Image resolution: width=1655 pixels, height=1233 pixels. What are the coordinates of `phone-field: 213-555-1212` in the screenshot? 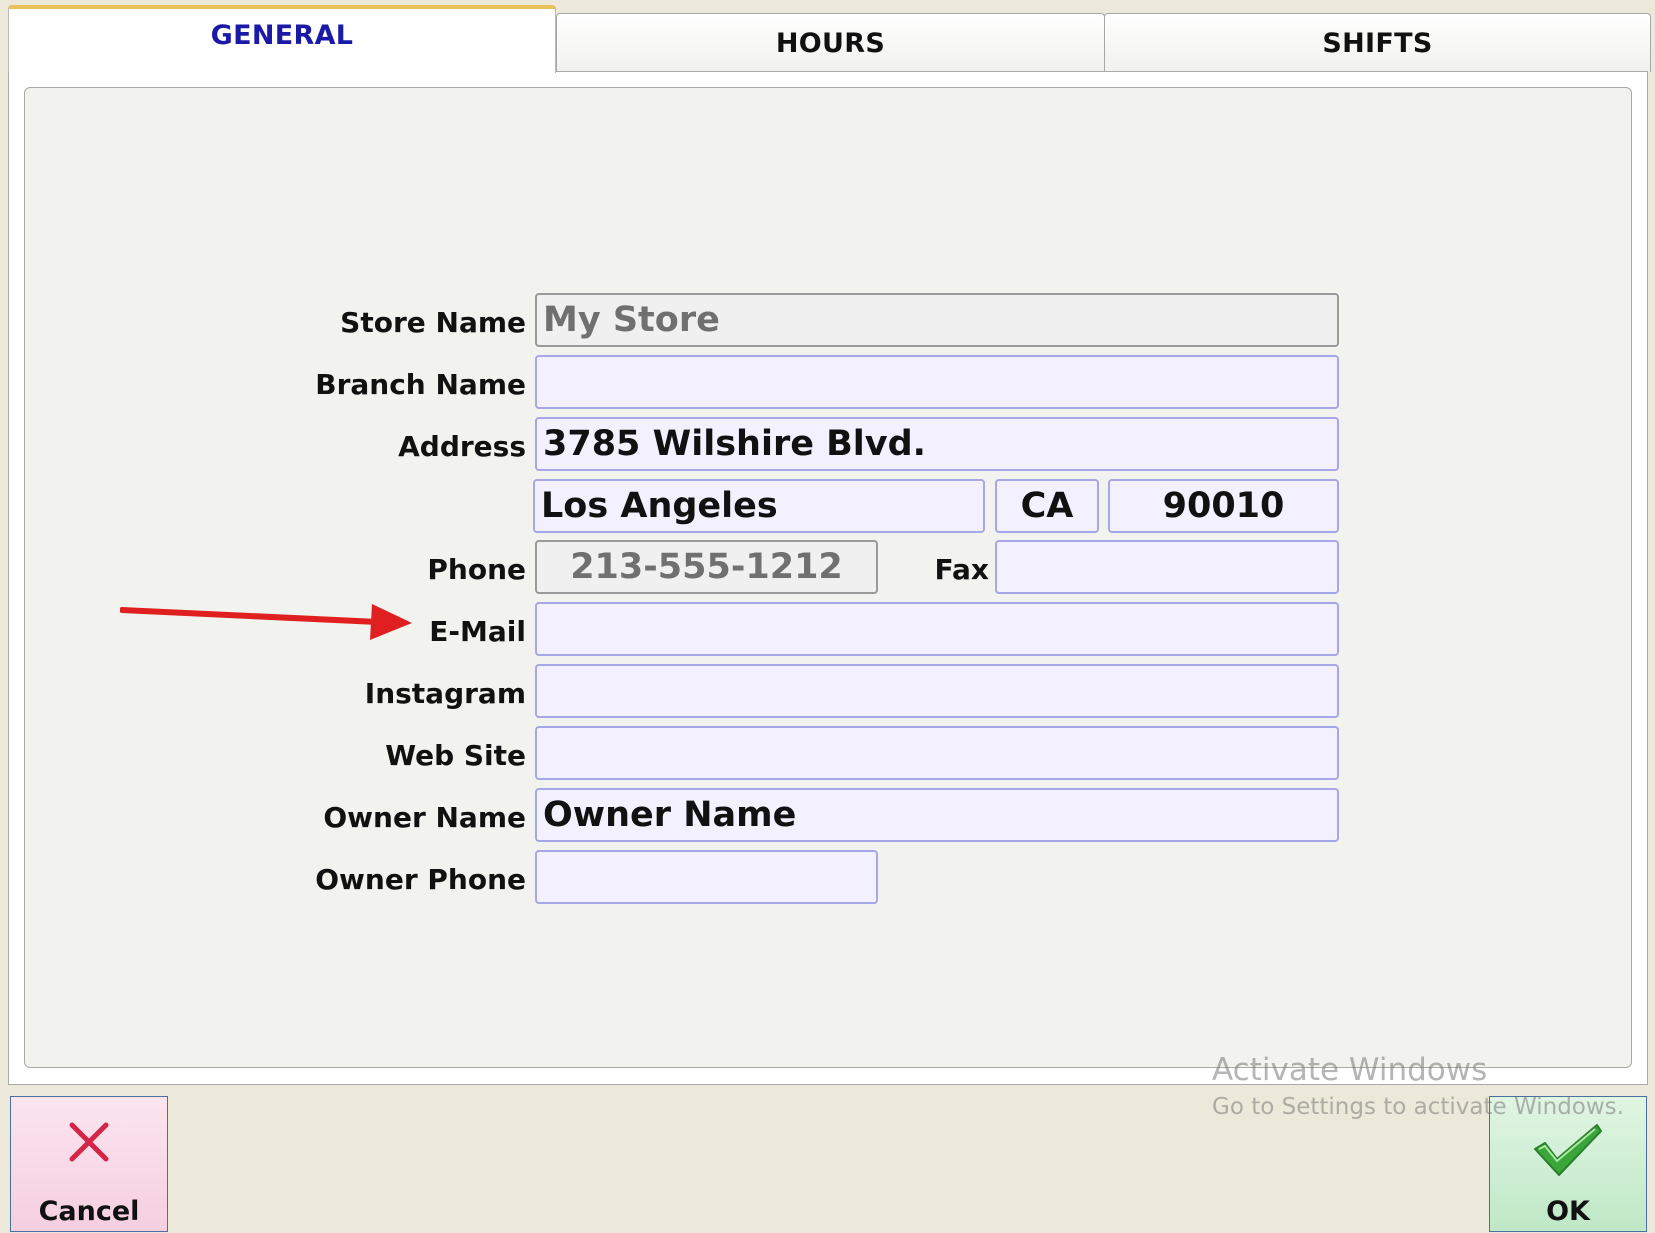 It's located at (706, 567).